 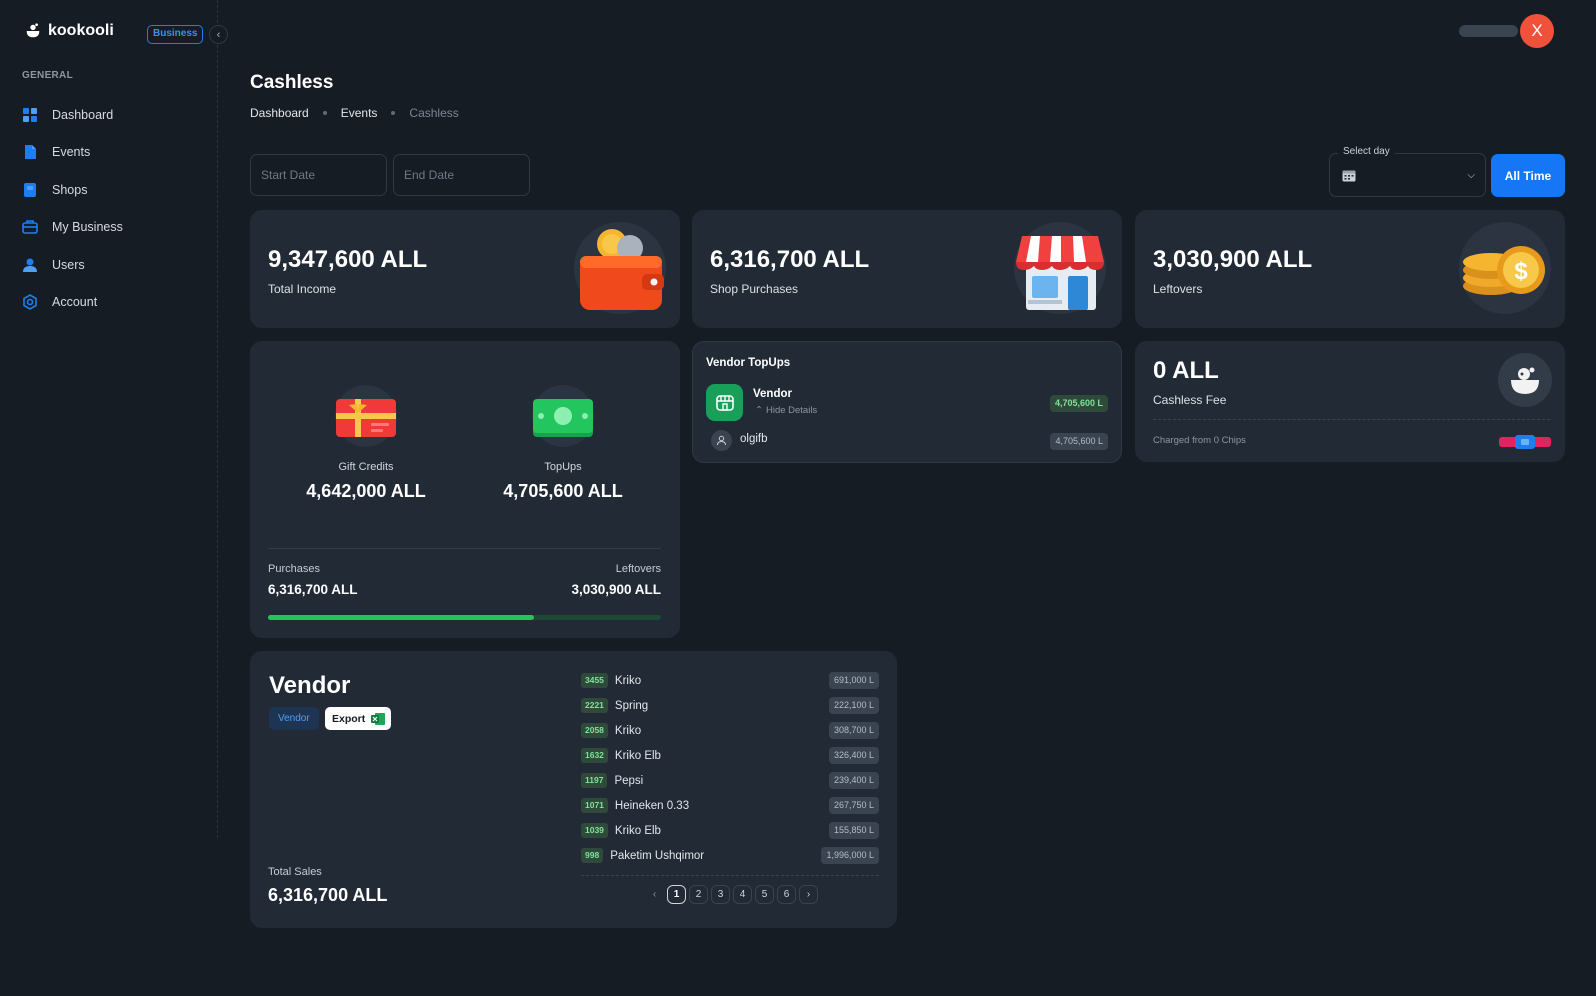 What do you see at coordinates (112, 265) in the screenshot?
I see `sidebar-item-users: Users` at bounding box center [112, 265].